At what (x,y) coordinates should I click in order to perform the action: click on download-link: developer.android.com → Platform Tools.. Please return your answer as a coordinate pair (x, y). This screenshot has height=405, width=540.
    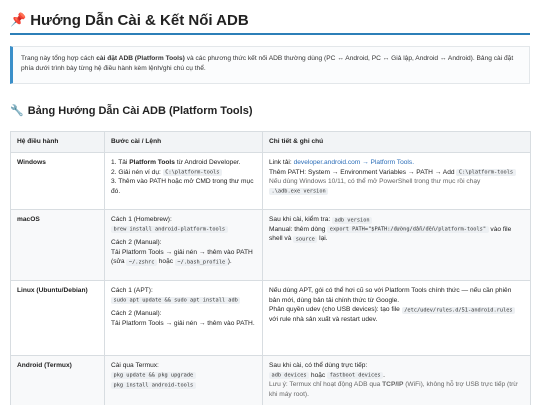
    Looking at the image, I should click on (354, 162).